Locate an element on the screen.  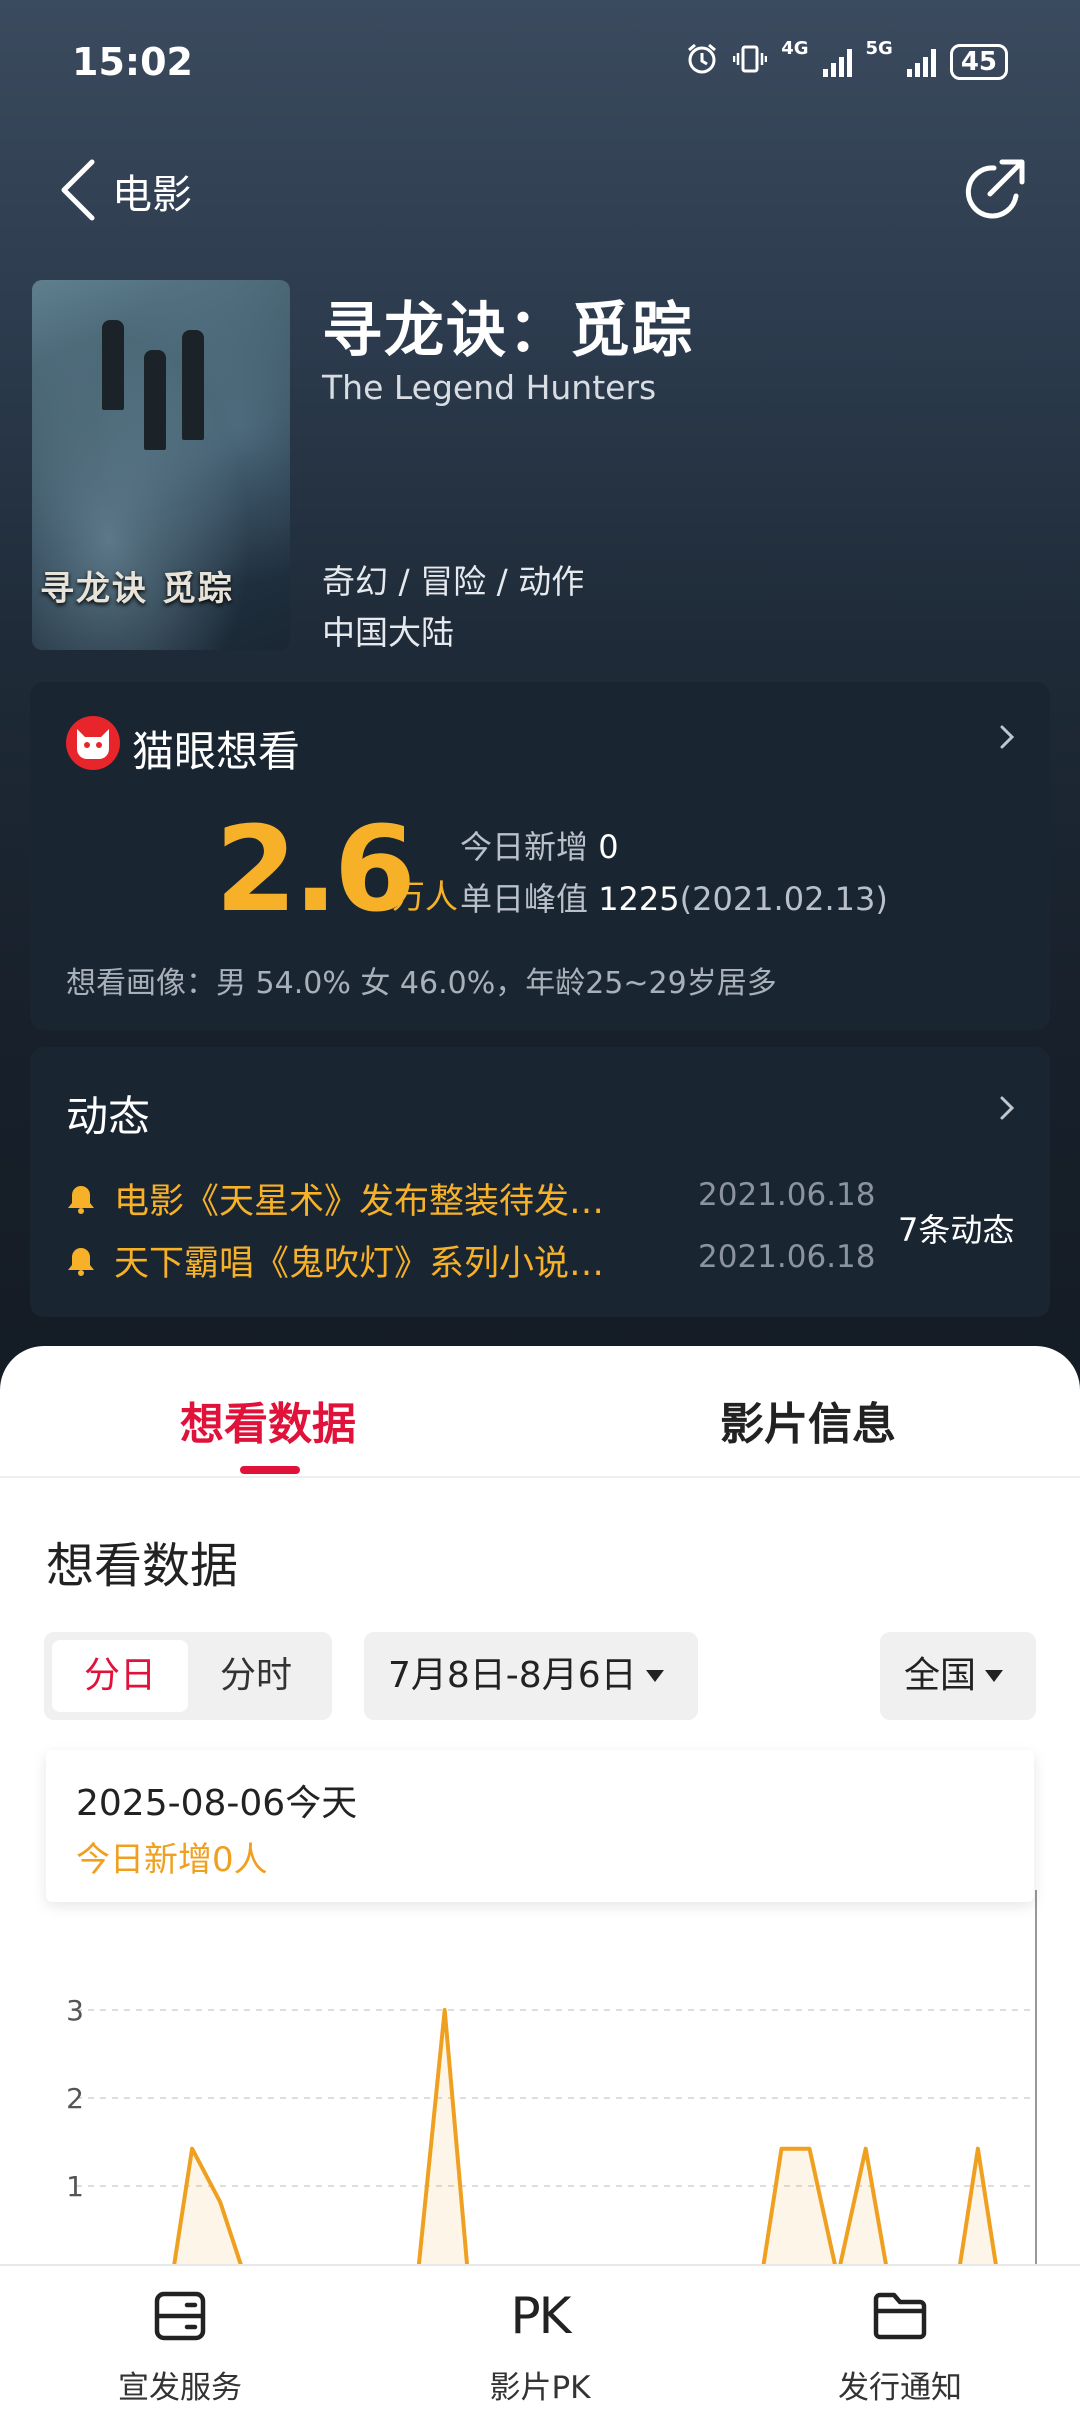
maoyan-logo-icon is located at coordinates (93, 743).